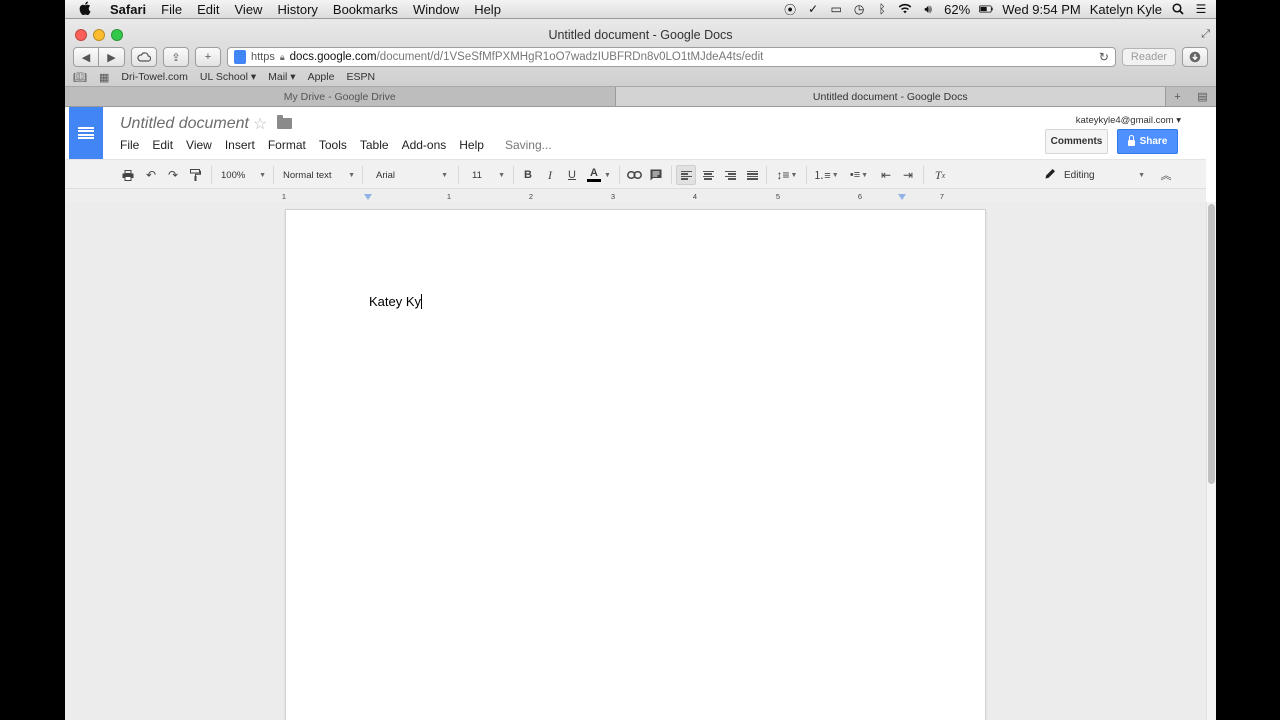 The image size is (1280, 720). What do you see at coordinates (695, 196) in the screenshot?
I see `ruler-label: 4` at bounding box center [695, 196].